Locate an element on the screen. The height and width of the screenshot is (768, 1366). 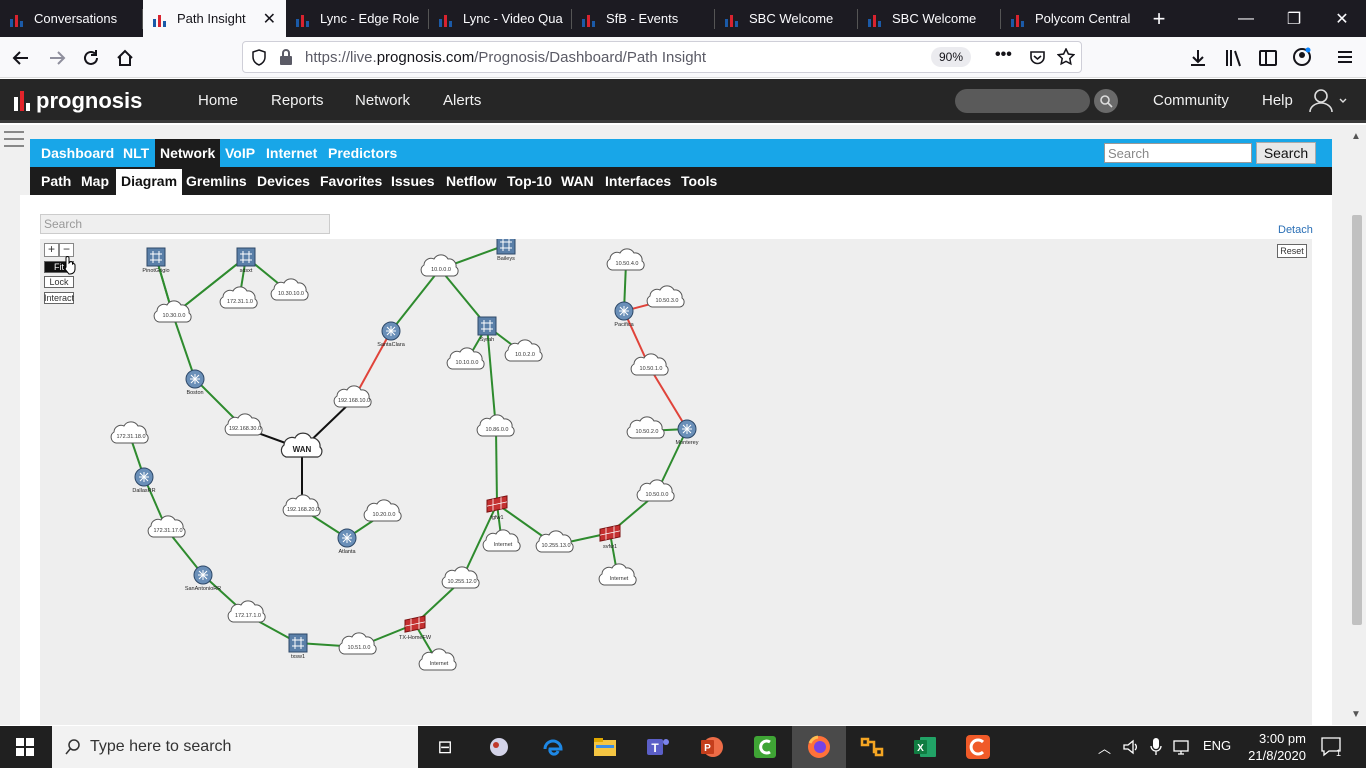
subnet-cloud: 192.168.20.0 is located at coordinates (301, 505).